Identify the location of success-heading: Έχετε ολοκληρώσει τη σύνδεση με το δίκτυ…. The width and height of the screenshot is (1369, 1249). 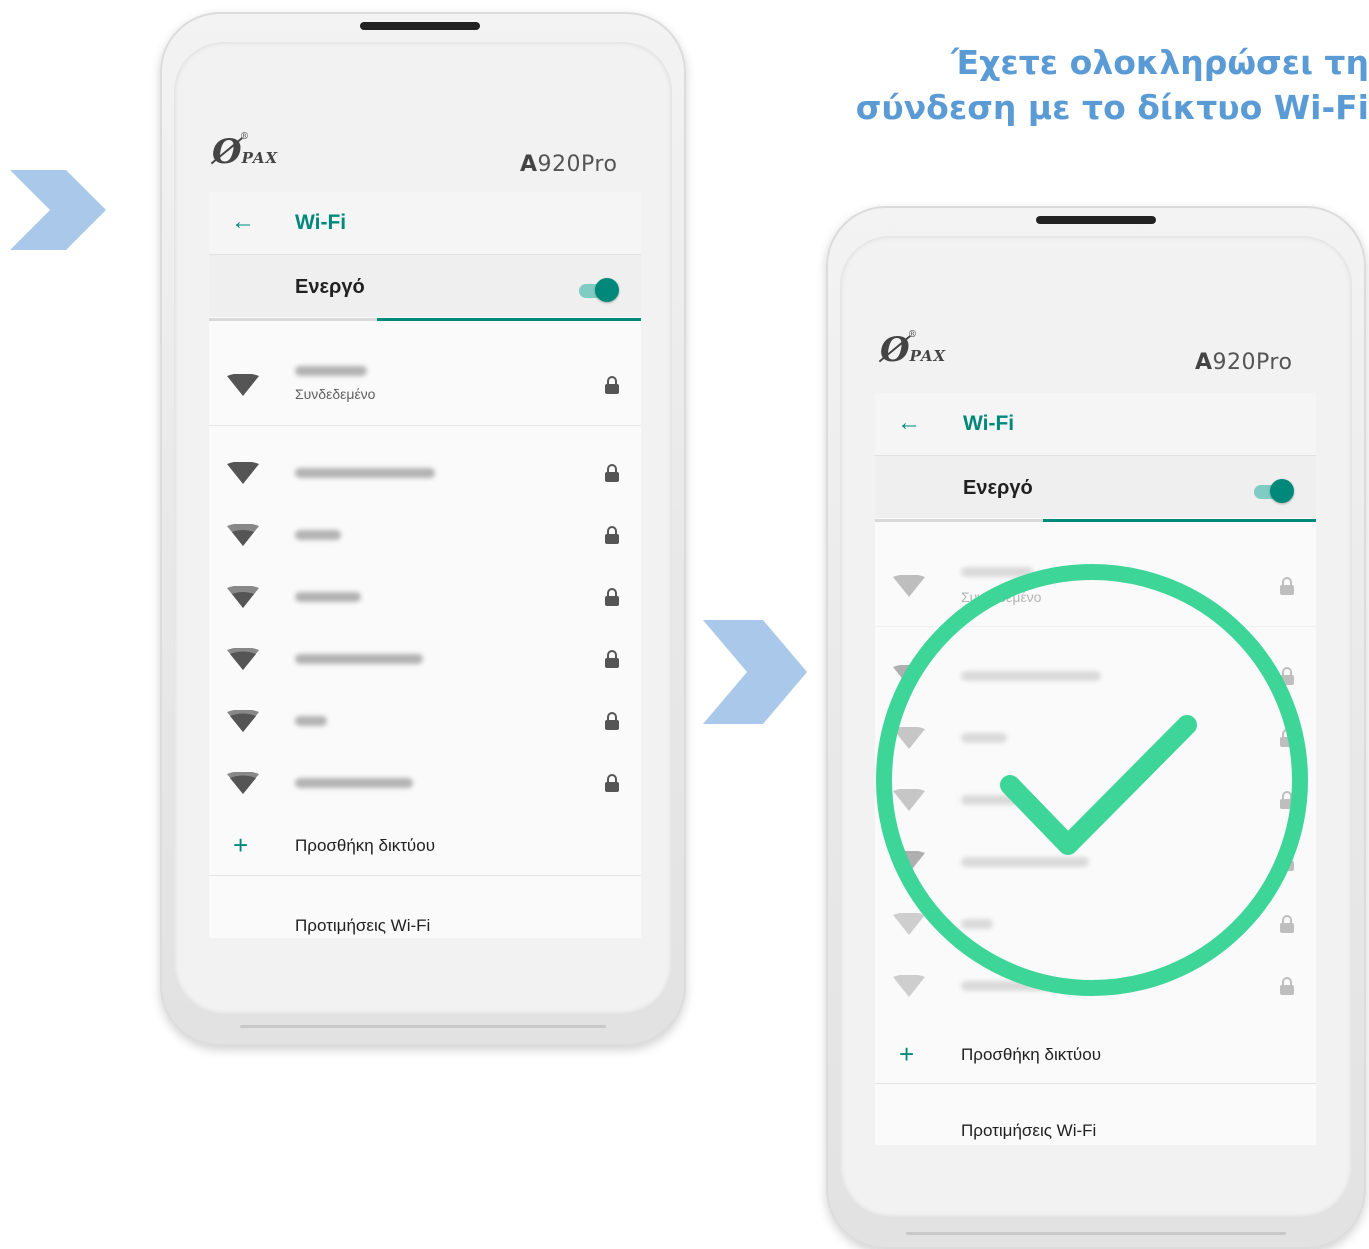
(1079, 85).